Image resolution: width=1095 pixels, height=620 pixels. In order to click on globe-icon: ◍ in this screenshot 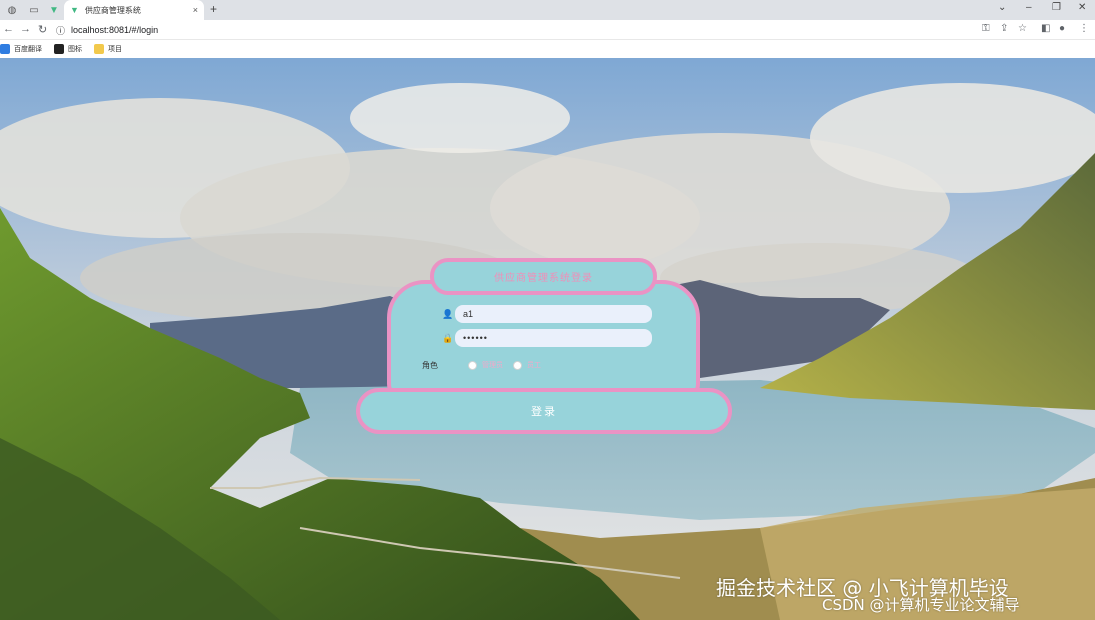, I will do `click(12, 10)`.